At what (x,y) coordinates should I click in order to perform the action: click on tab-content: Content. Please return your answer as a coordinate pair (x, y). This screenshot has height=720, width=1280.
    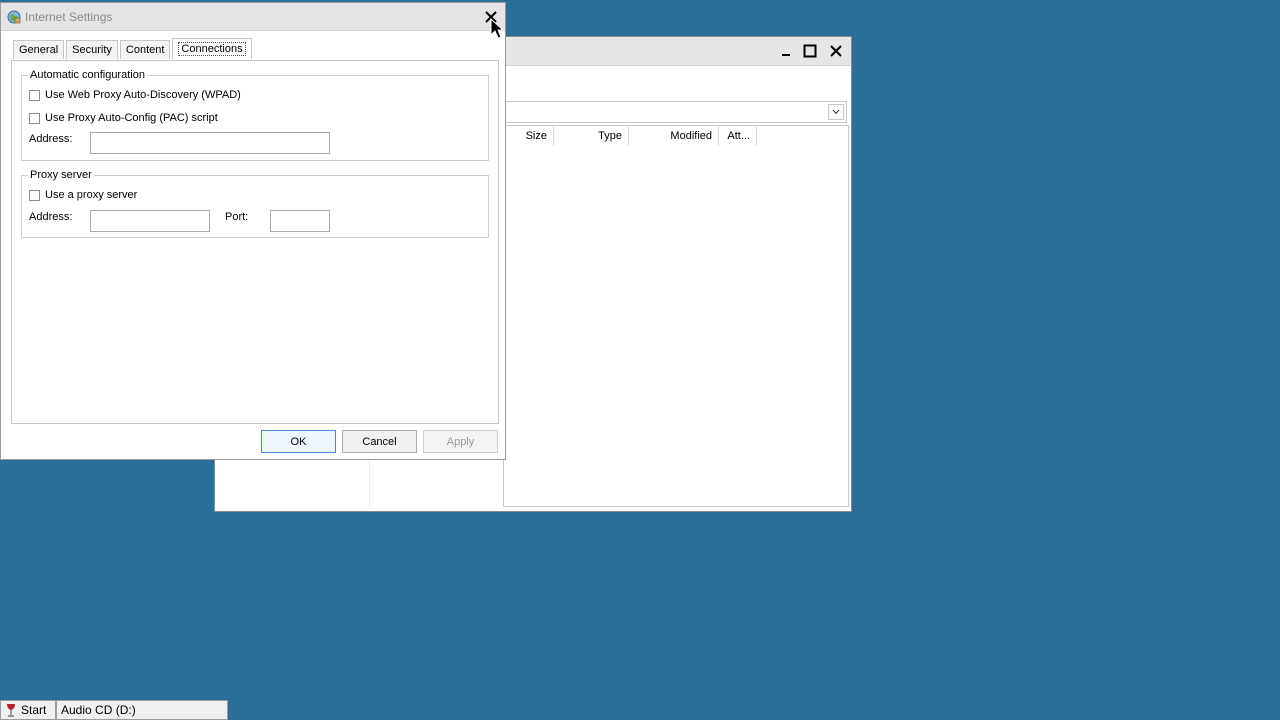
    Looking at the image, I should click on (145, 49).